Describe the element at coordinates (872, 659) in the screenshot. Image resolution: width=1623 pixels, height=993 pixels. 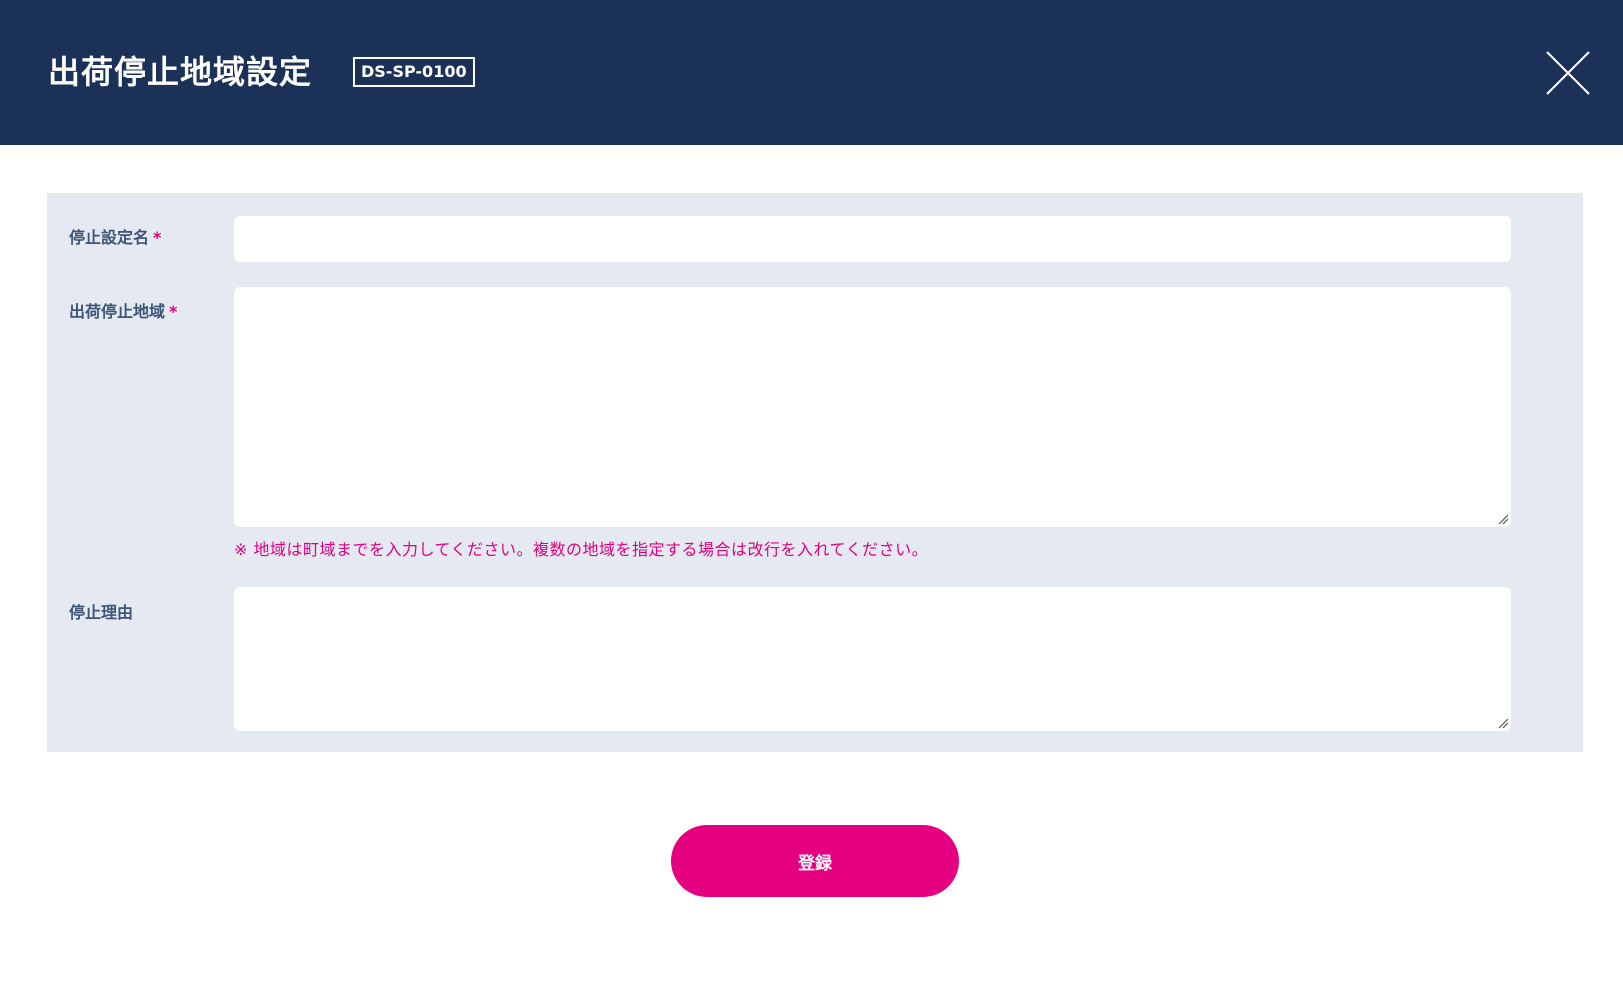
I see `stop-reason-textarea` at that location.